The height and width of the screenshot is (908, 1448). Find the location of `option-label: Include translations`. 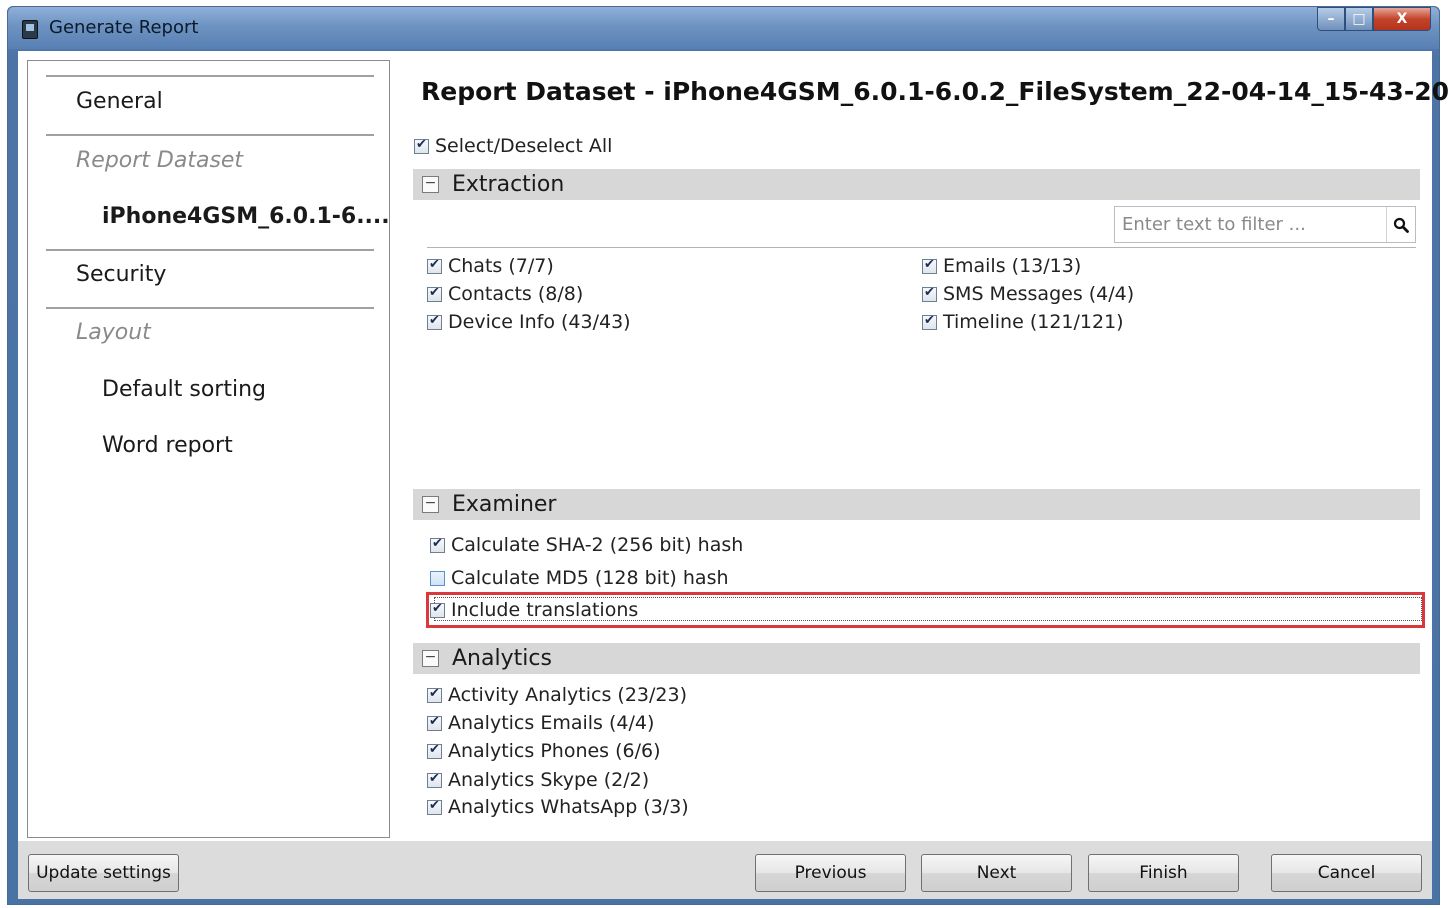

option-label: Include translations is located at coordinates (545, 610).